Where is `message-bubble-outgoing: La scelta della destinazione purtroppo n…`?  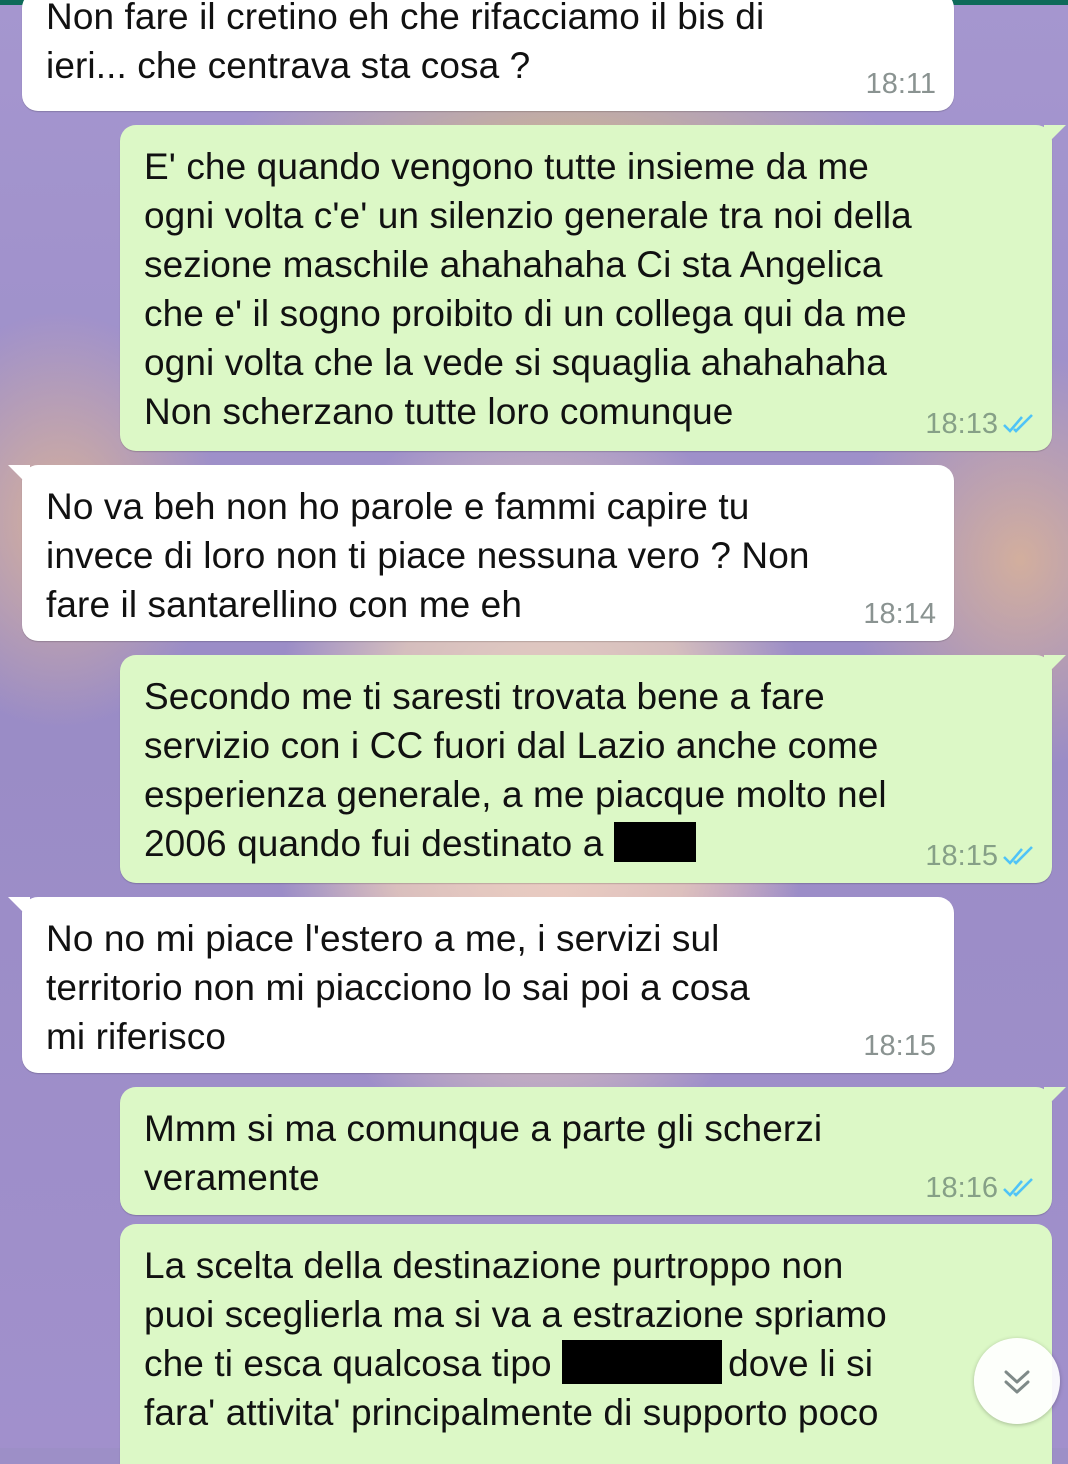
message-bubble-outgoing: La scelta della destinazione purtroppo n… is located at coordinates (586, 1344).